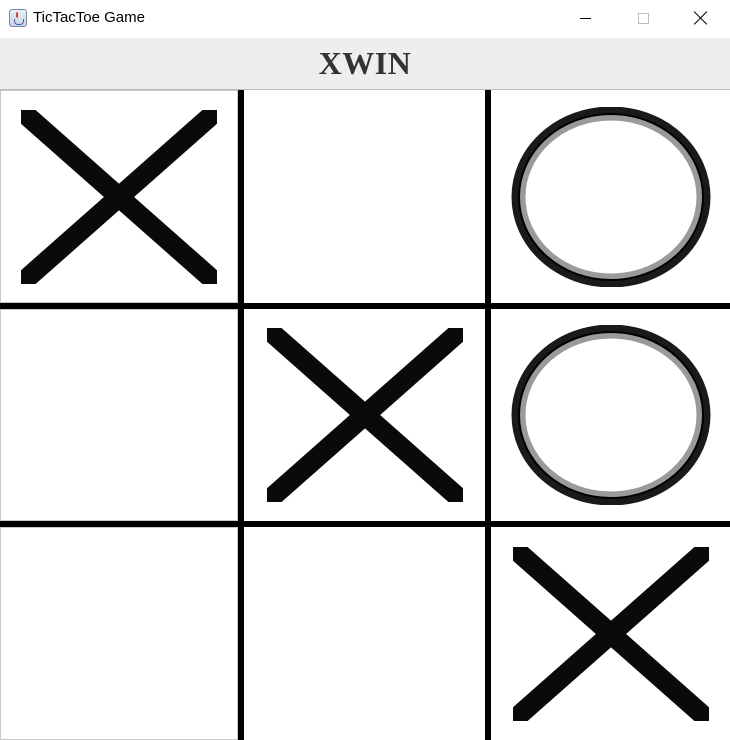 This screenshot has width=730, height=740. Describe the element at coordinates (18, 18) in the screenshot. I see `java-cup-icon` at that location.